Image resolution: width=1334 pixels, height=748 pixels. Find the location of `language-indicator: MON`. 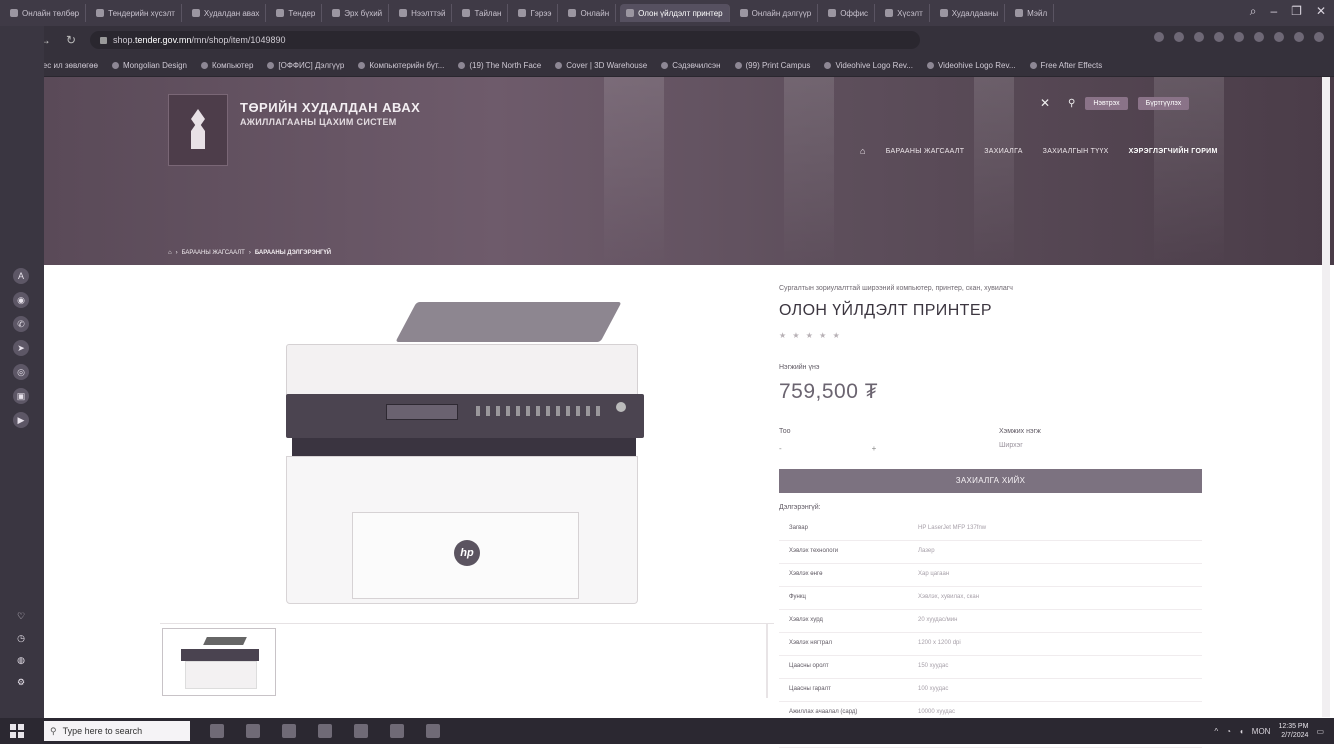

language-indicator: MON is located at coordinates (1261, 731).